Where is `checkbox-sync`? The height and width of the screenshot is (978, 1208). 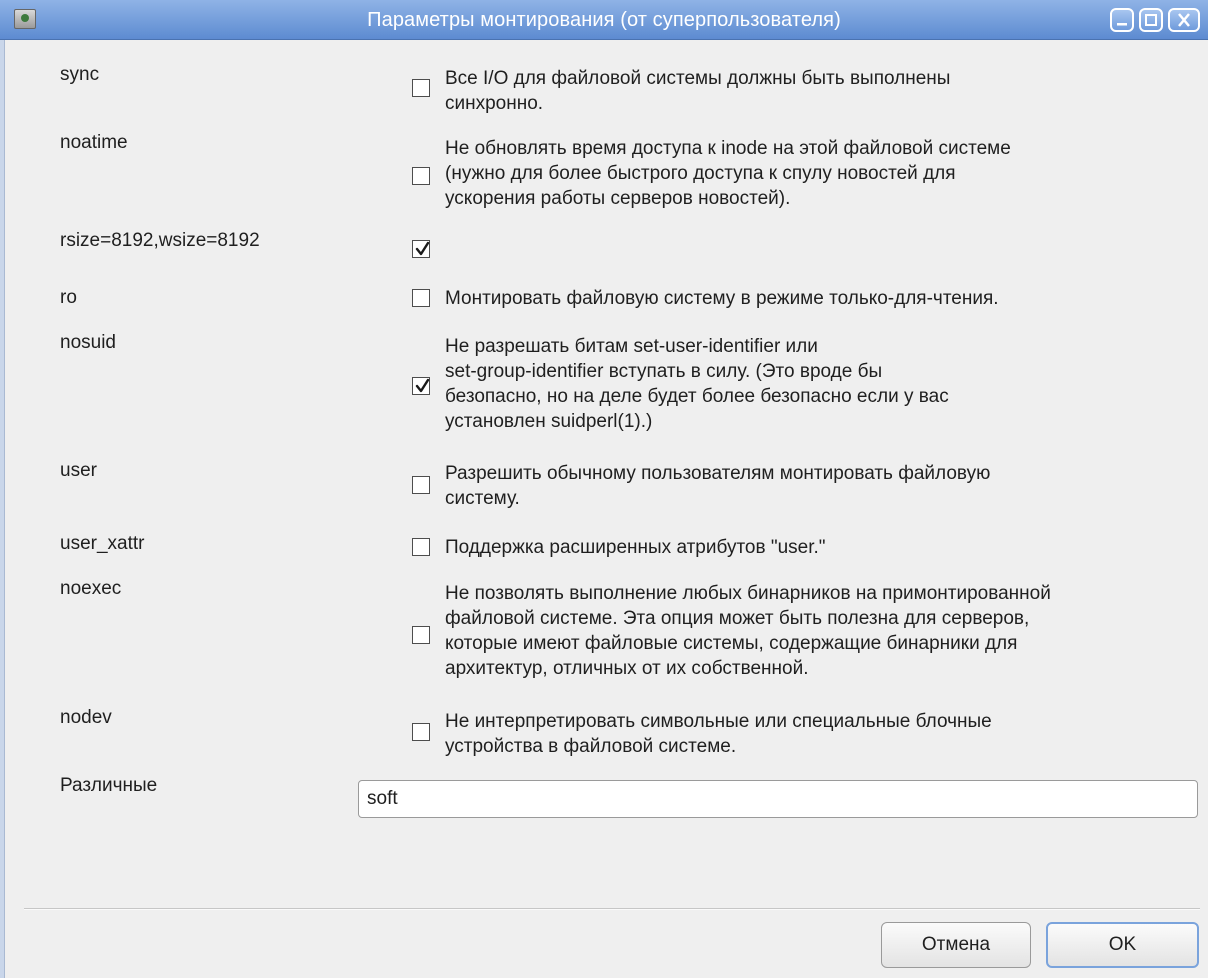
checkbox-sync is located at coordinates (421, 88).